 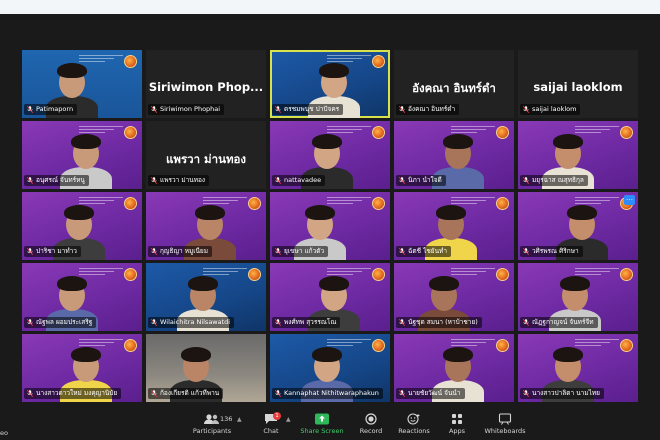 I want to click on participant-display-name: saijai laoklom, so click(x=578, y=87).